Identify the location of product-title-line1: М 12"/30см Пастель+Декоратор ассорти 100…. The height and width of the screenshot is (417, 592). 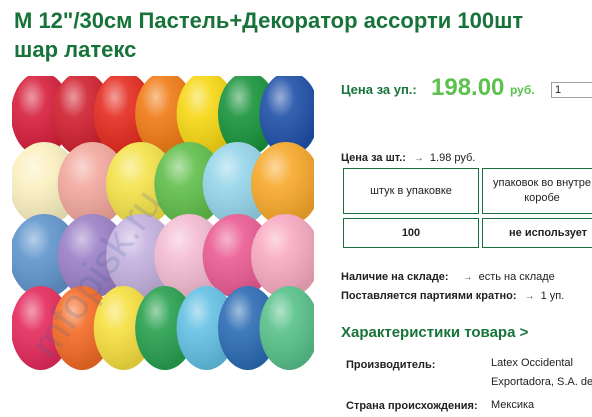
(269, 20).